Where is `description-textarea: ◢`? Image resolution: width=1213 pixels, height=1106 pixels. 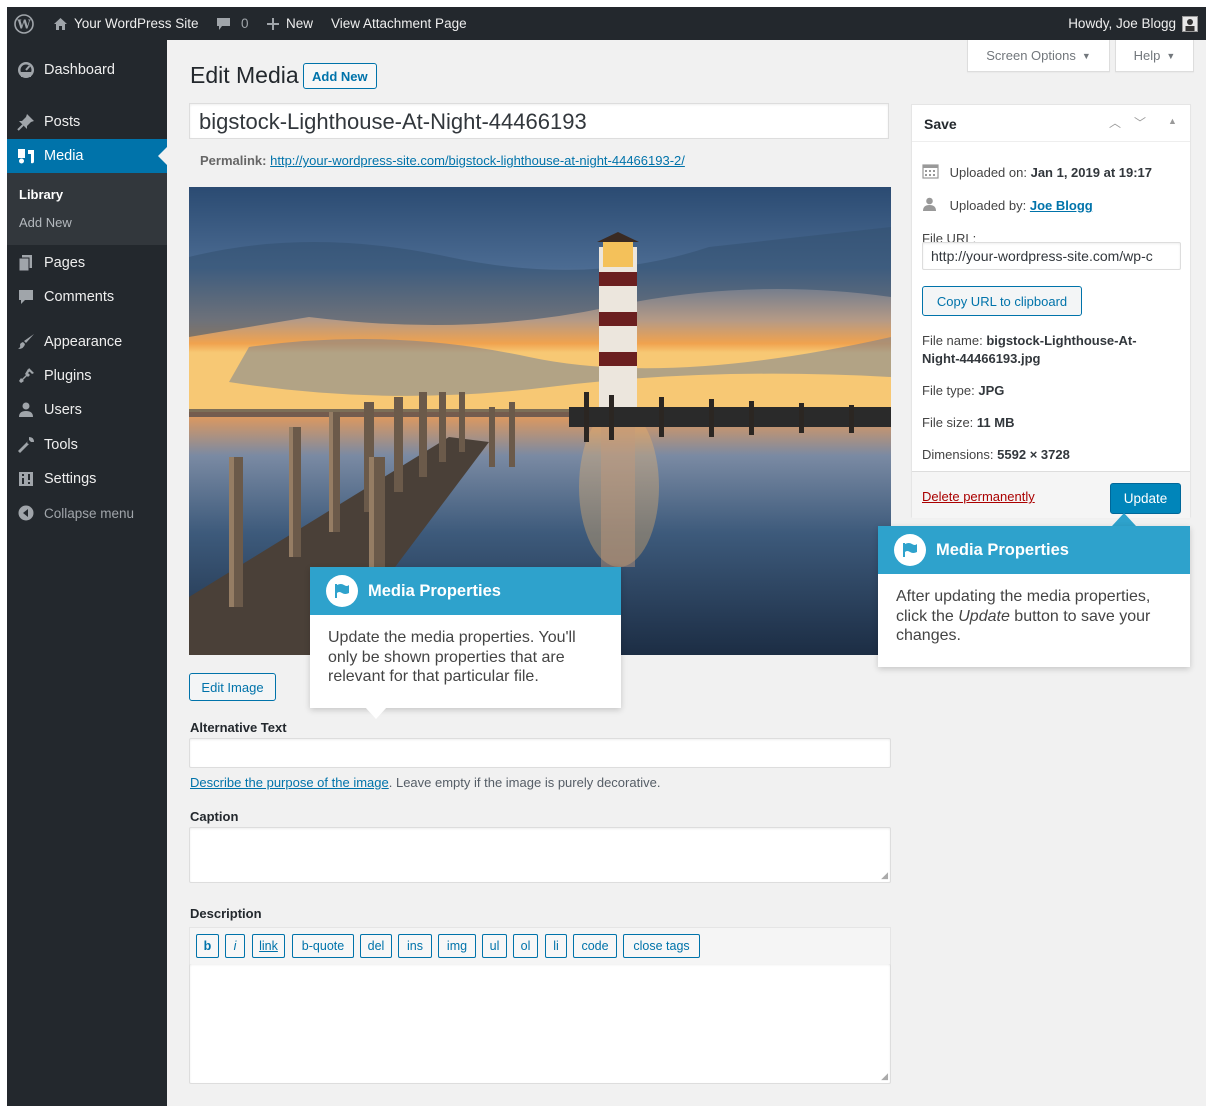 description-textarea: ◢ is located at coordinates (540, 1024).